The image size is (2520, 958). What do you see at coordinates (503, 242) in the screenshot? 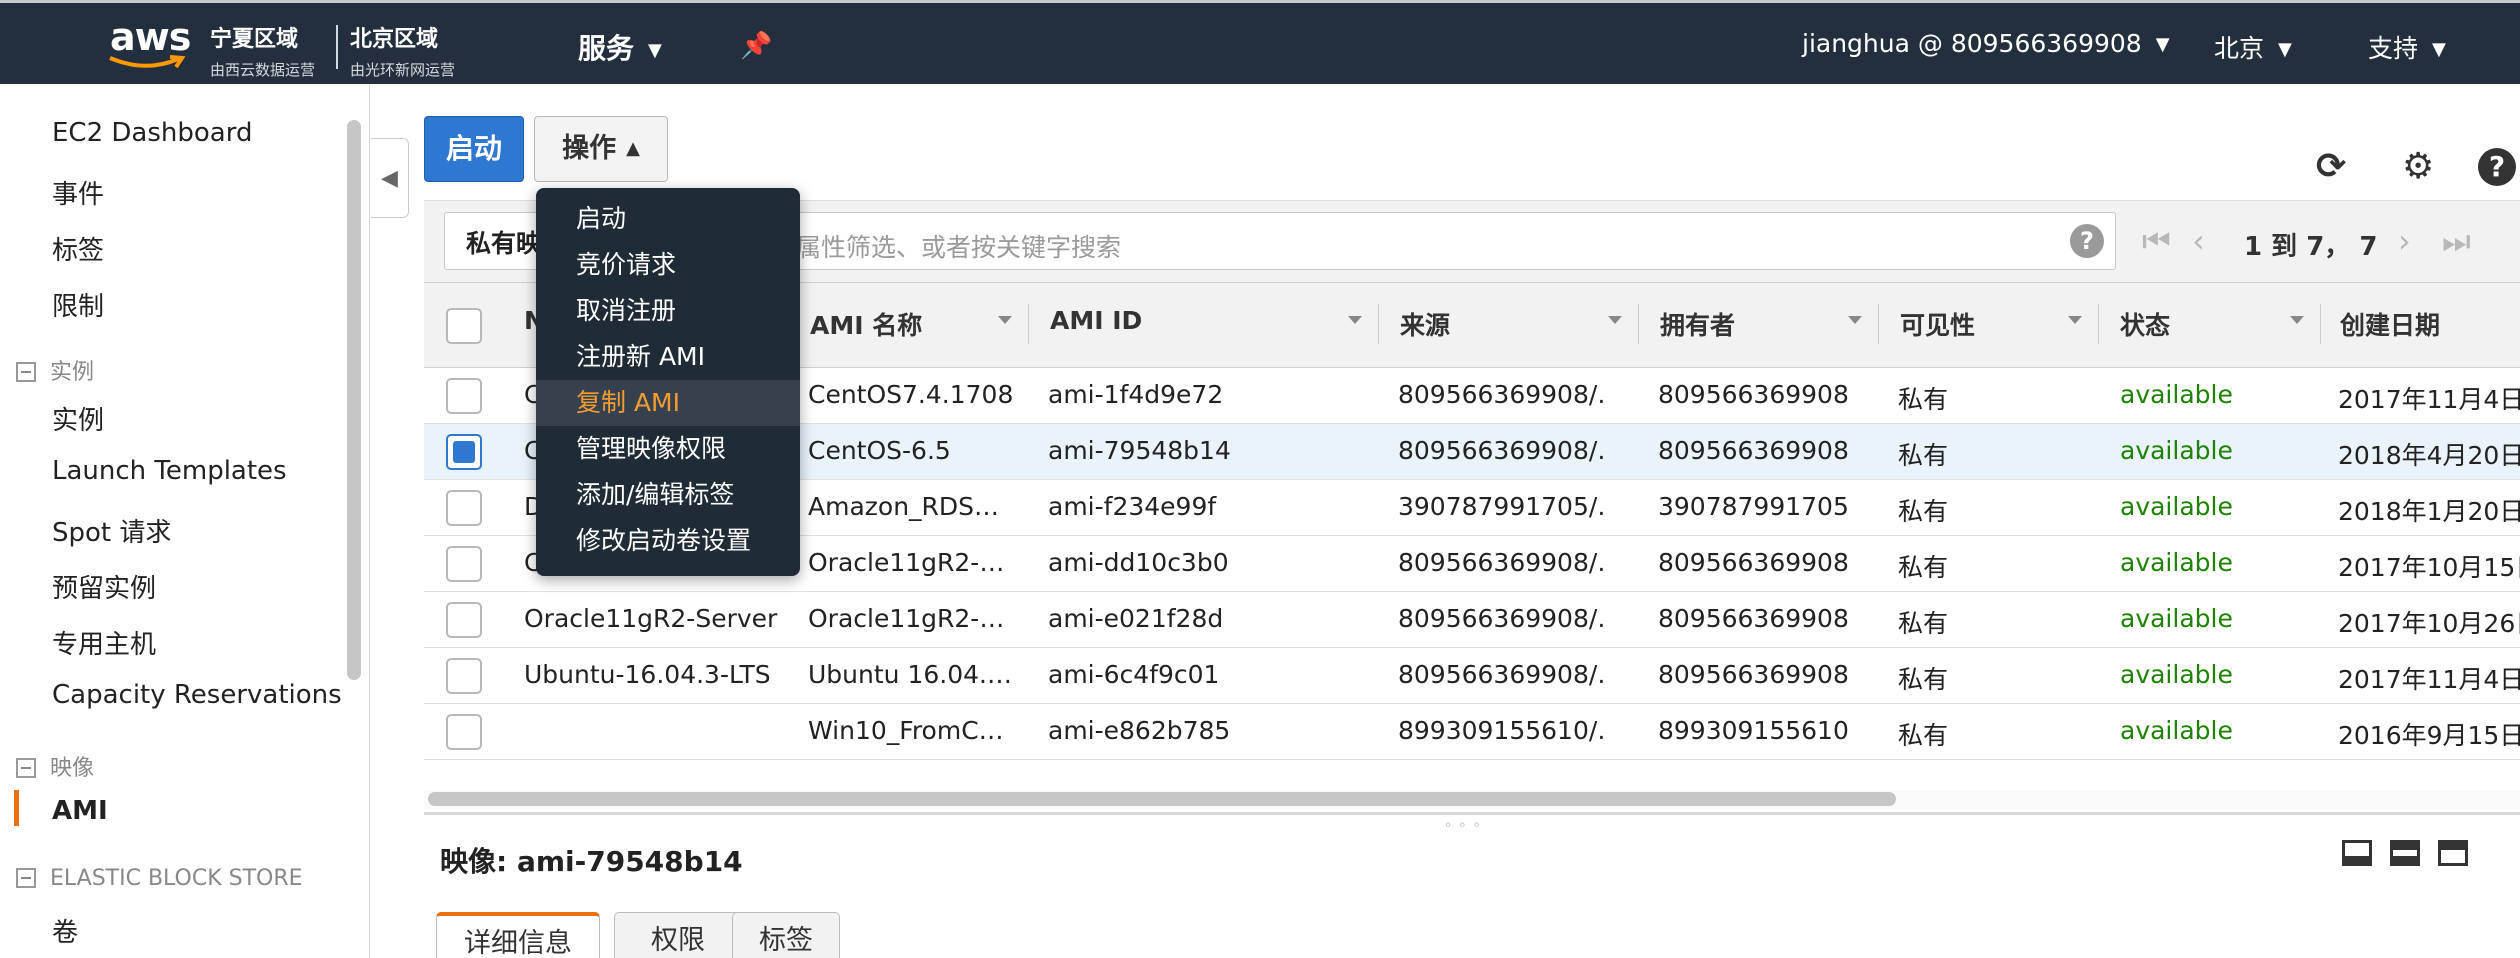
I see `filter-tag: 私有映` at bounding box center [503, 242].